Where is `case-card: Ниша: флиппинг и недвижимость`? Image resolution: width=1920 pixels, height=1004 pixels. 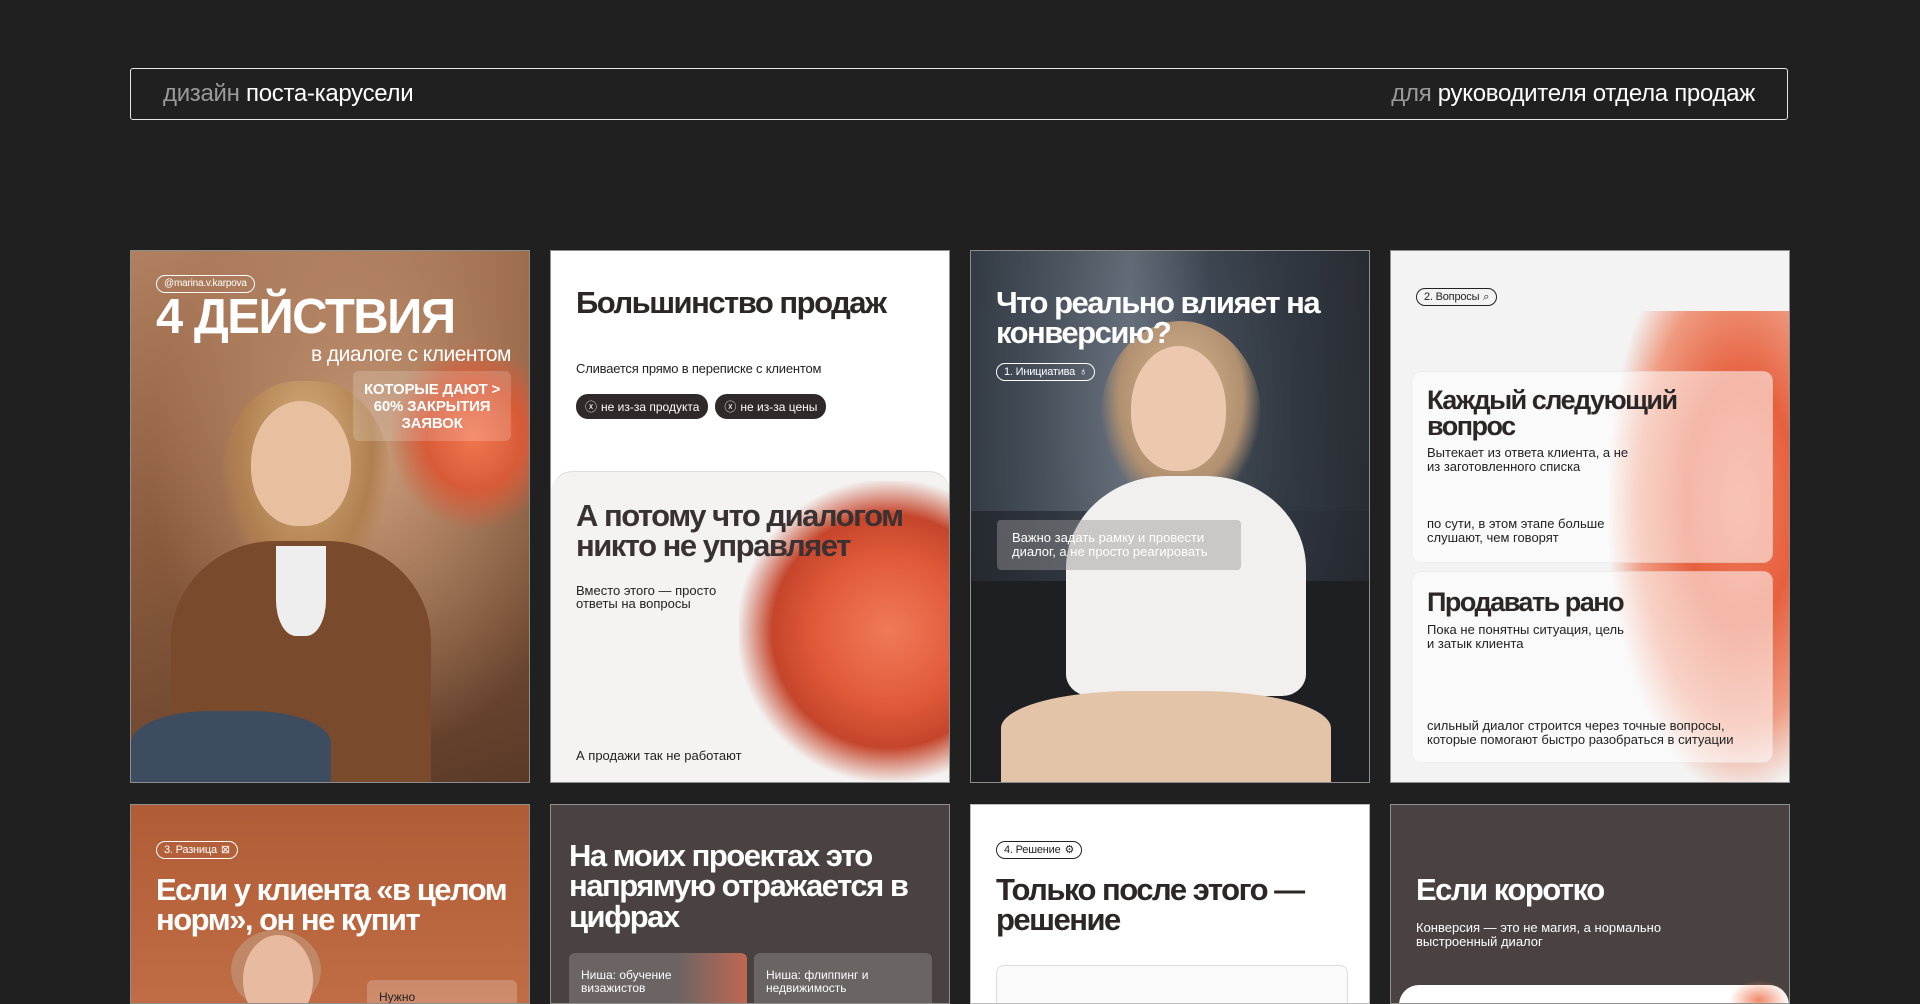 case-card: Ниша: флиппинг и недвижимость is located at coordinates (843, 978).